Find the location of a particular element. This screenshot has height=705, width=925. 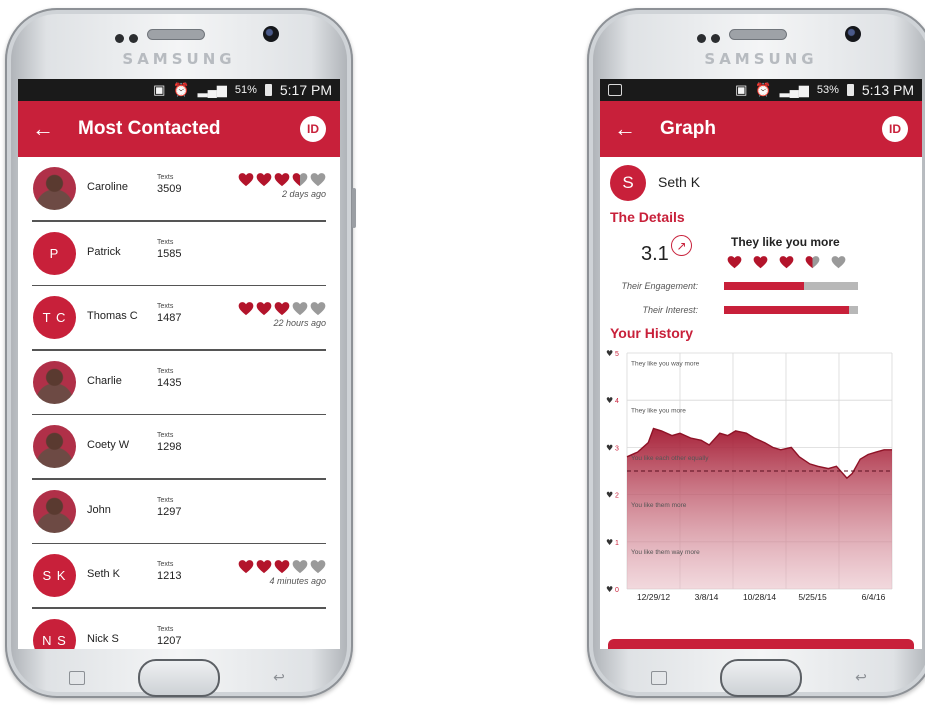

y-tick-label: 5 is located at coordinates (617, 354).